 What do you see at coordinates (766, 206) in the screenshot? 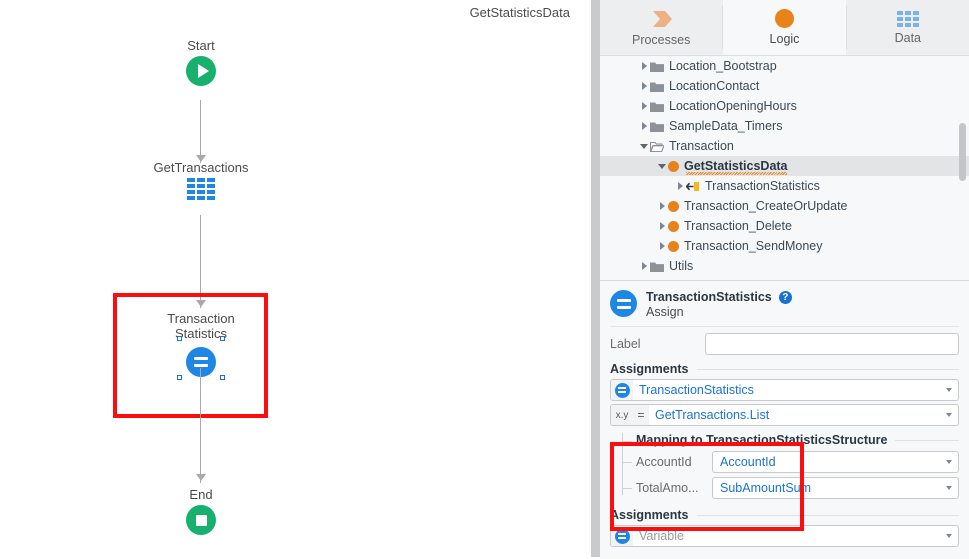
I see `tree-item-label: Transaction_CreateOrUpdate` at bounding box center [766, 206].